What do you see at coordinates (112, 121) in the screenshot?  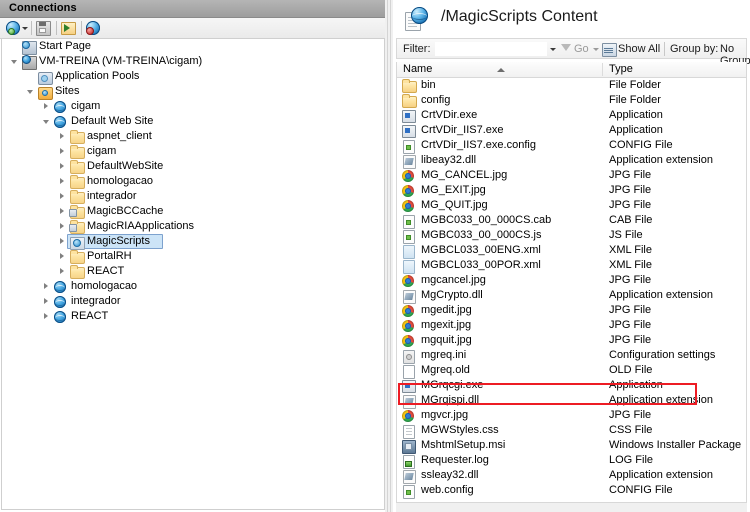 I see `tree-item-label: Default Web Site` at bounding box center [112, 121].